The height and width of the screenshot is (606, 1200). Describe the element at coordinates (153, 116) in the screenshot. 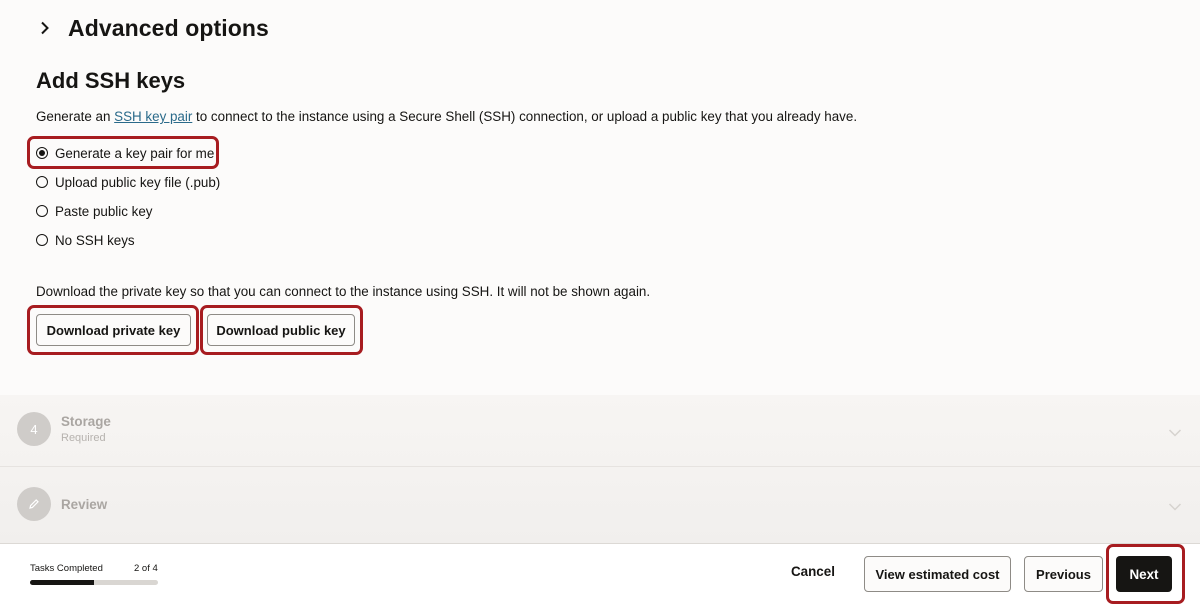

I see `ssh-key-pair-link: SSH key pair` at that location.